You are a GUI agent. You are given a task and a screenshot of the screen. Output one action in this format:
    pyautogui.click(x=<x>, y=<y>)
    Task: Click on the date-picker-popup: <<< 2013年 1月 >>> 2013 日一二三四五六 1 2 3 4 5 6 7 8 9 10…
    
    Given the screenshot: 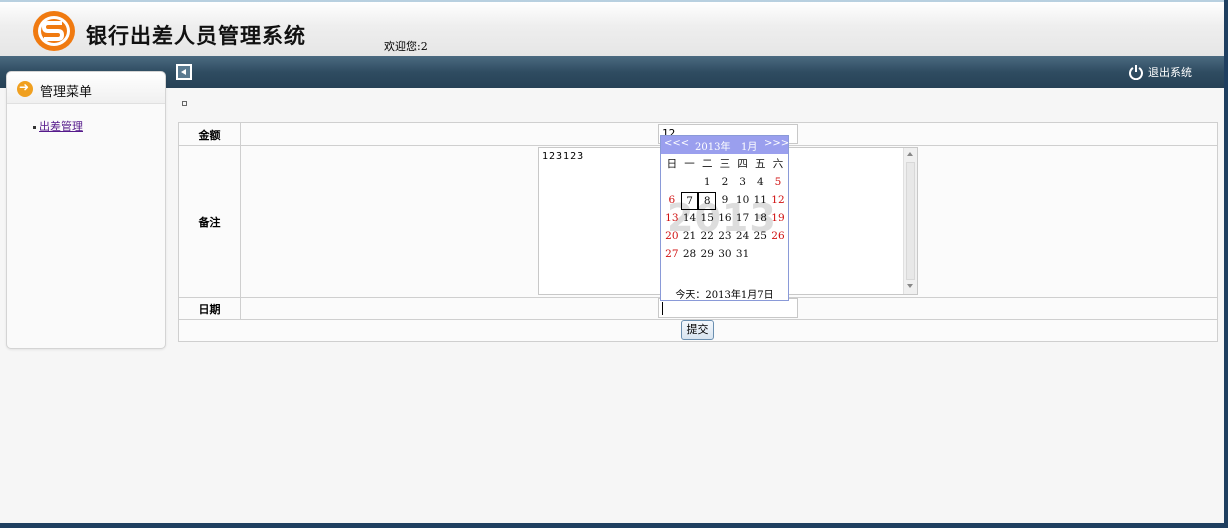 What is the action you would take?
    pyautogui.click(x=724, y=218)
    